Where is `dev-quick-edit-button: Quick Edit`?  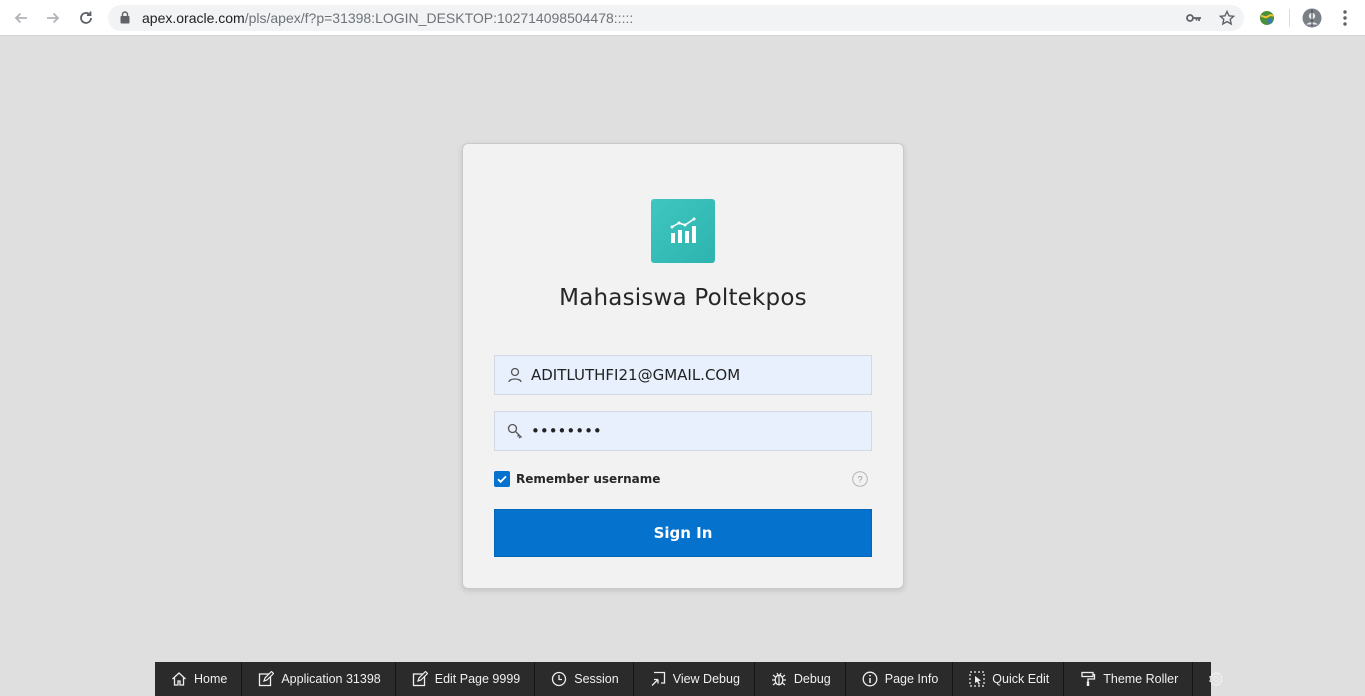
dev-quick-edit-button: Quick Edit is located at coordinates (1009, 679).